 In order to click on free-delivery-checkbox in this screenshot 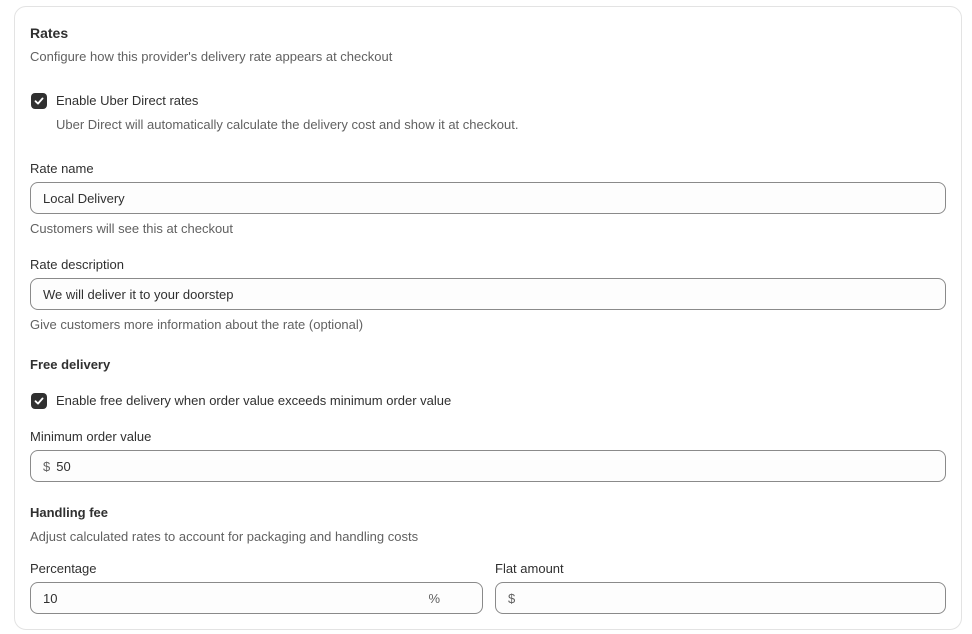, I will do `click(39, 401)`.